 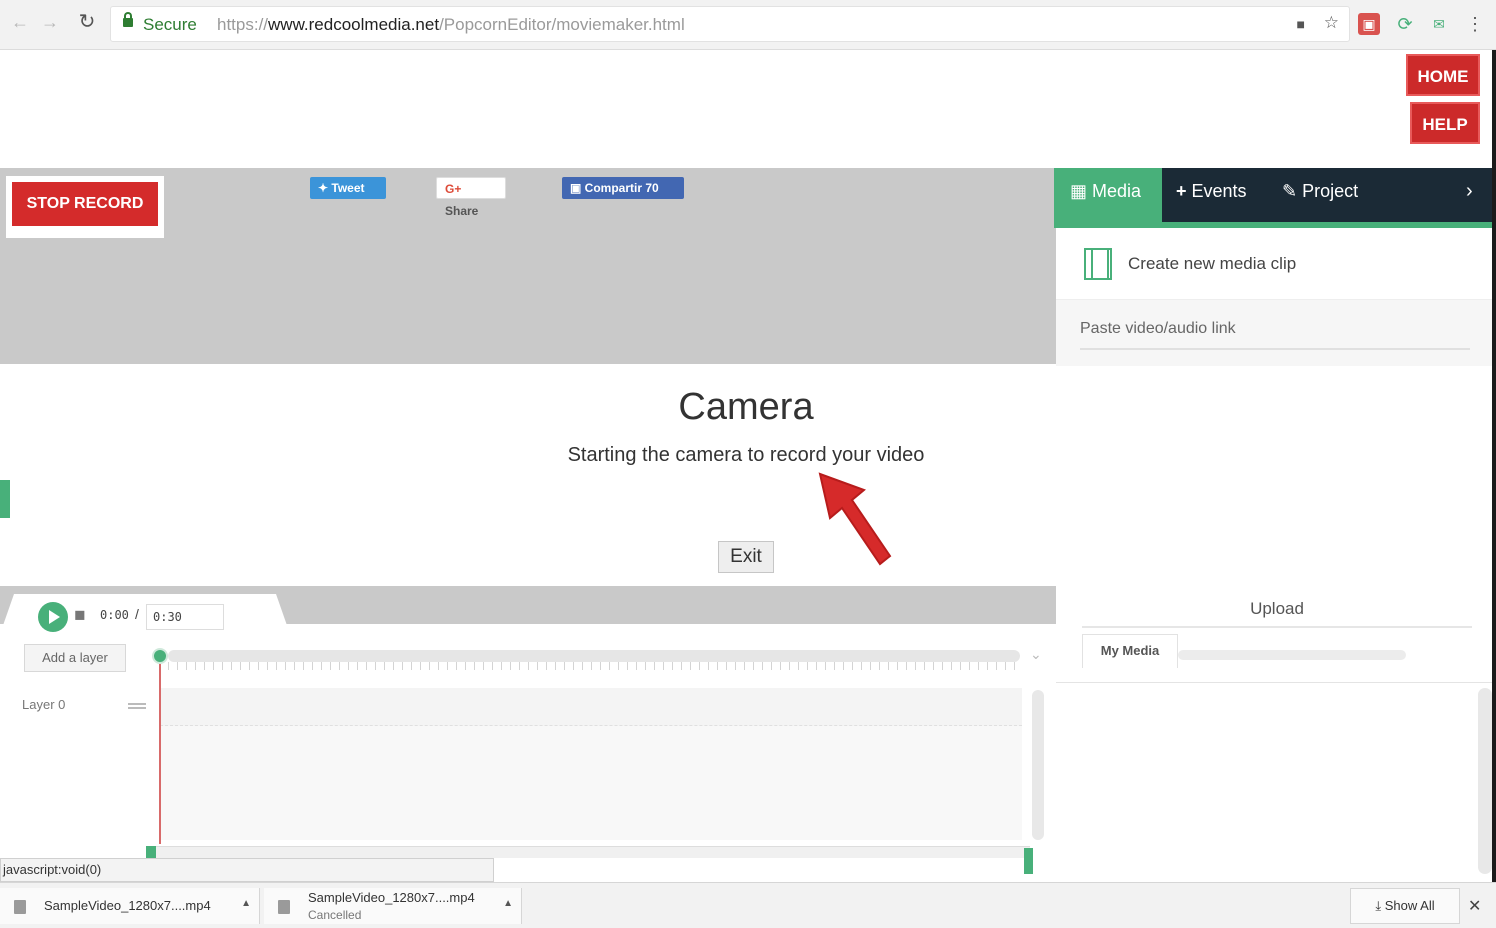 I want to click on paste-link-label: Paste video/audio link, so click(x=1158, y=328).